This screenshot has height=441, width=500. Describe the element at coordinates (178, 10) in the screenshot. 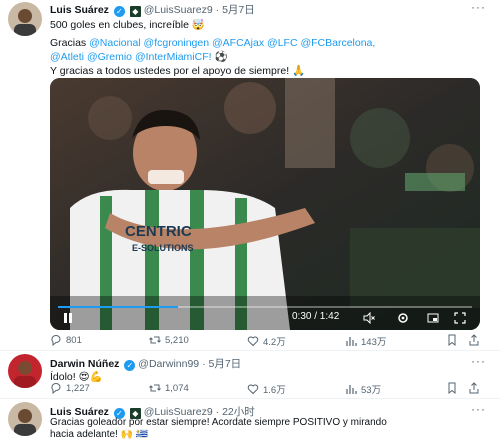

I see `author-handle: @LuisSuarez9` at that location.